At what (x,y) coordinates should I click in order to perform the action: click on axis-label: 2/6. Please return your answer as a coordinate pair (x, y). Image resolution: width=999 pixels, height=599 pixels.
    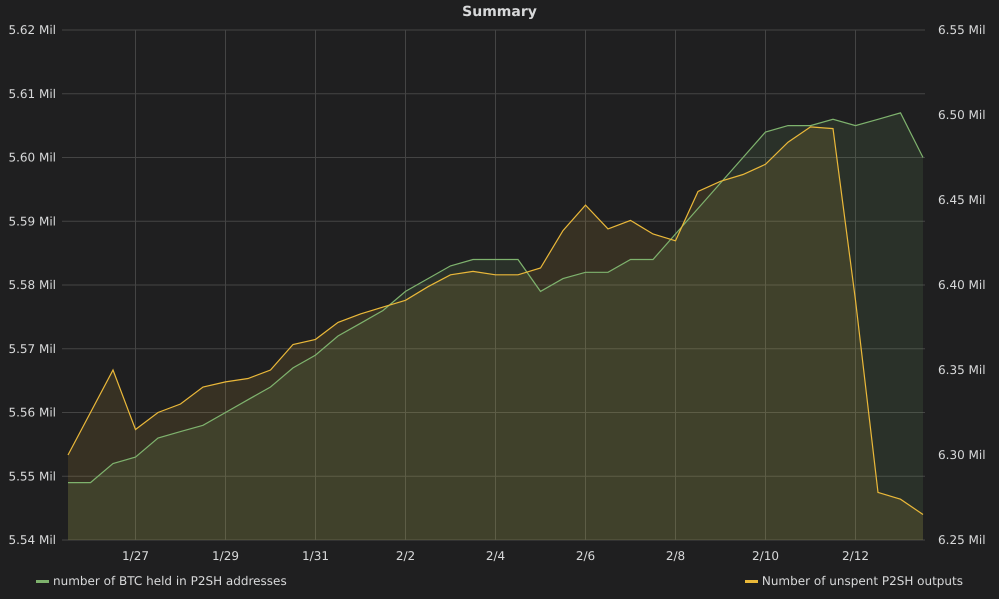
    Looking at the image, I should click on (586, 556).